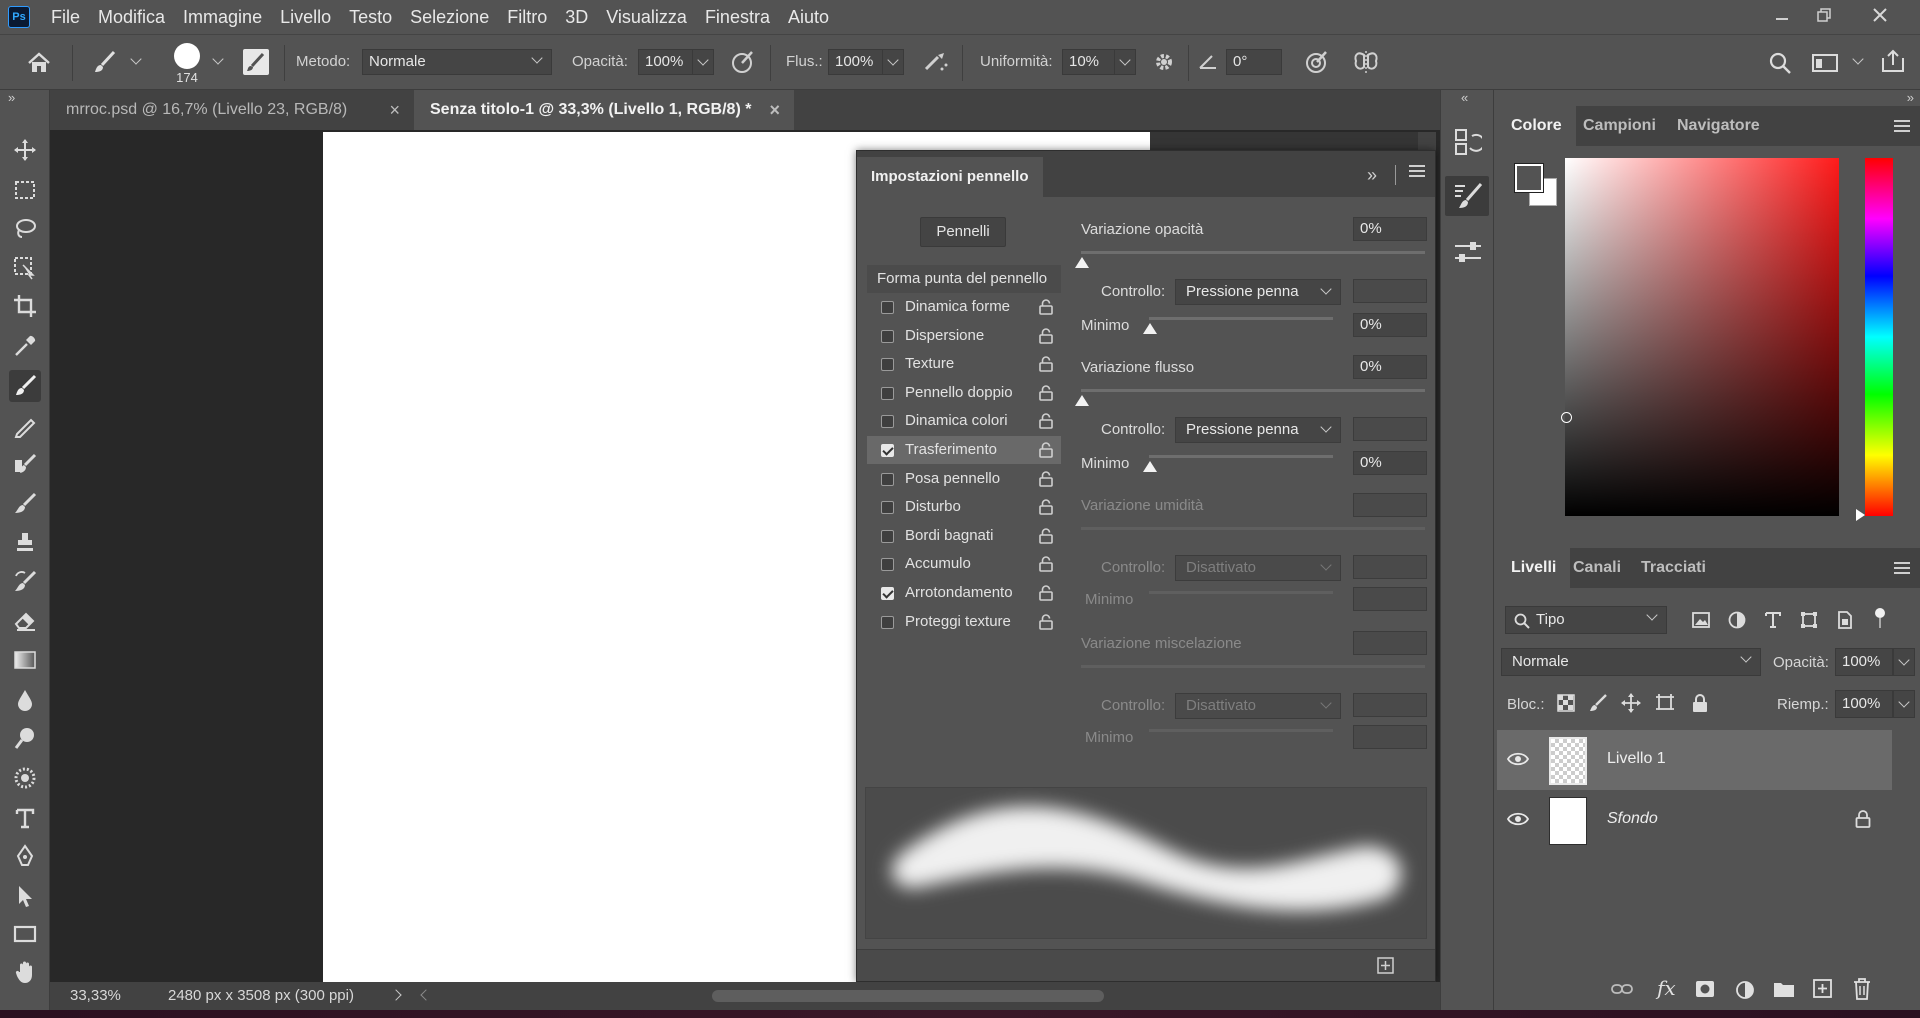  I want to click on link-layers-icon, so click(1622, 989).